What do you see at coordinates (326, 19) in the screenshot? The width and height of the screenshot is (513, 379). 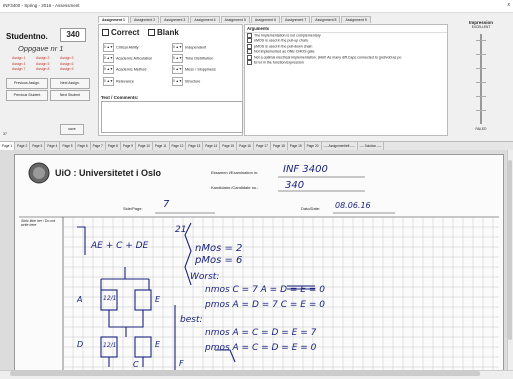 I see `tab-assignment-8: Assignment 8` at bounding box center [326, 19].